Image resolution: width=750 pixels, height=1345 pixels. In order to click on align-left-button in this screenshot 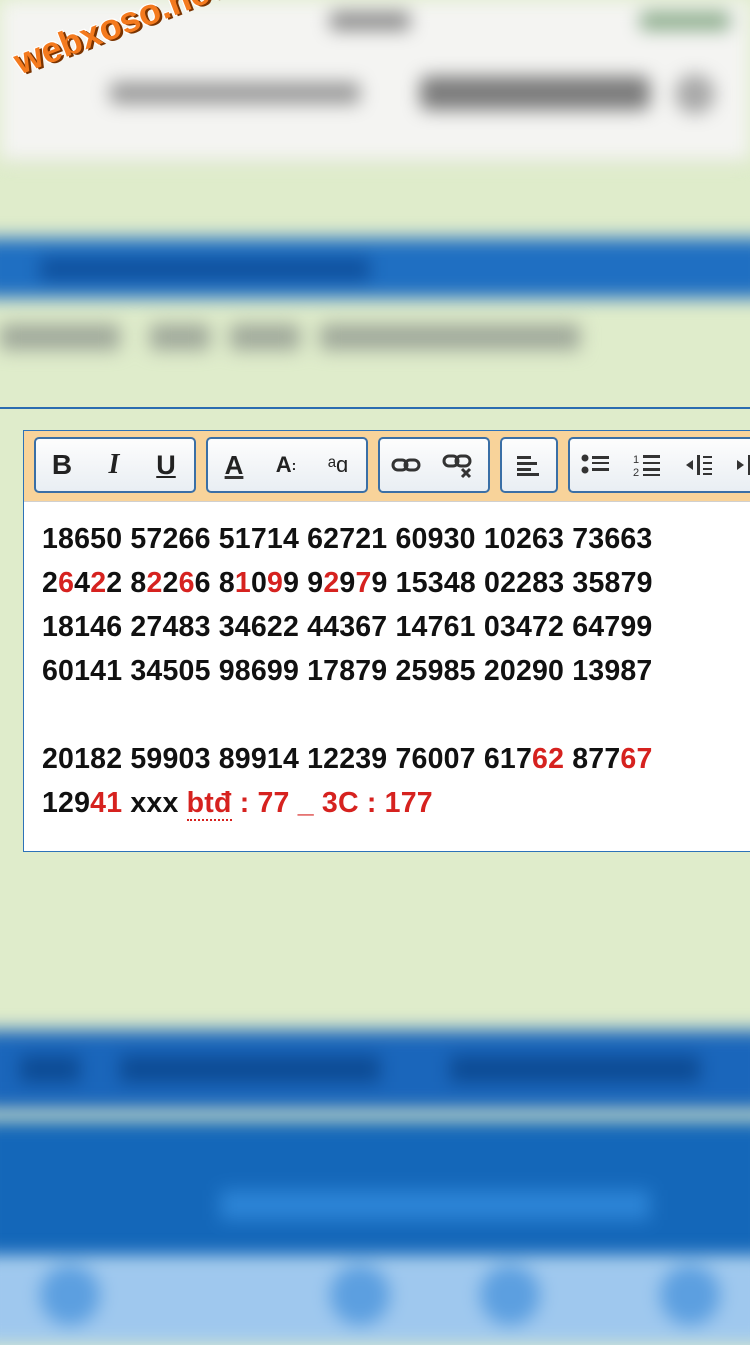, I will do `click(528, 465)`.